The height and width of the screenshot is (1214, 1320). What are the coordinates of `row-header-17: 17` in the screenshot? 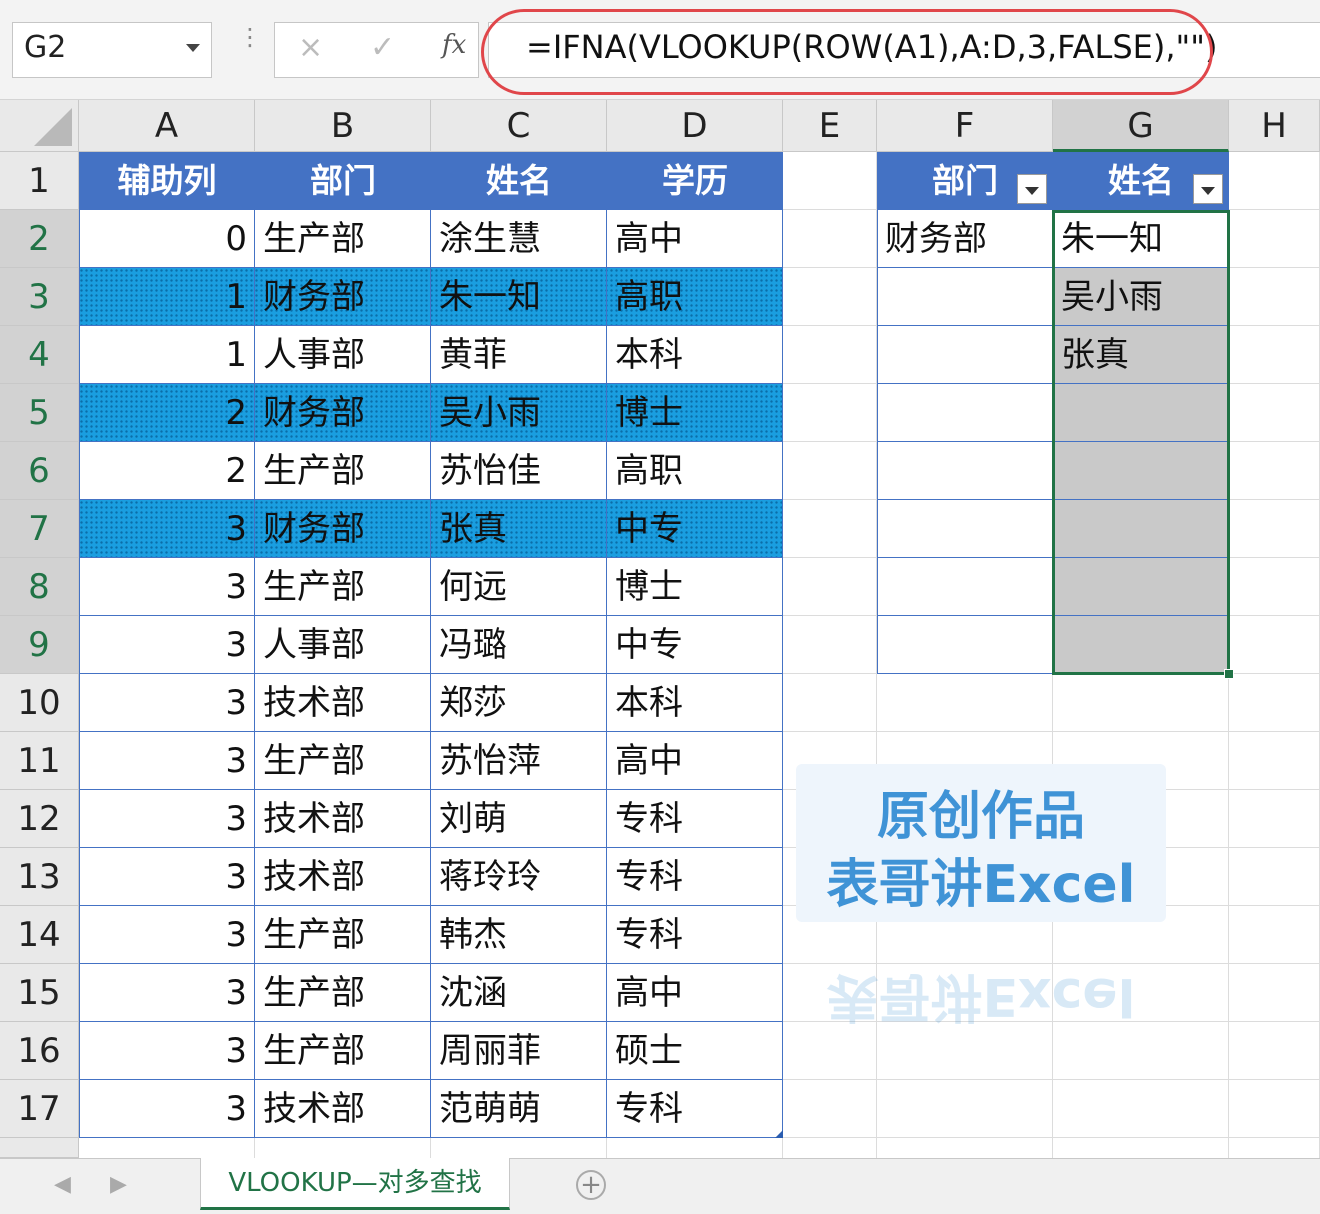 It's located at (39, 1109).